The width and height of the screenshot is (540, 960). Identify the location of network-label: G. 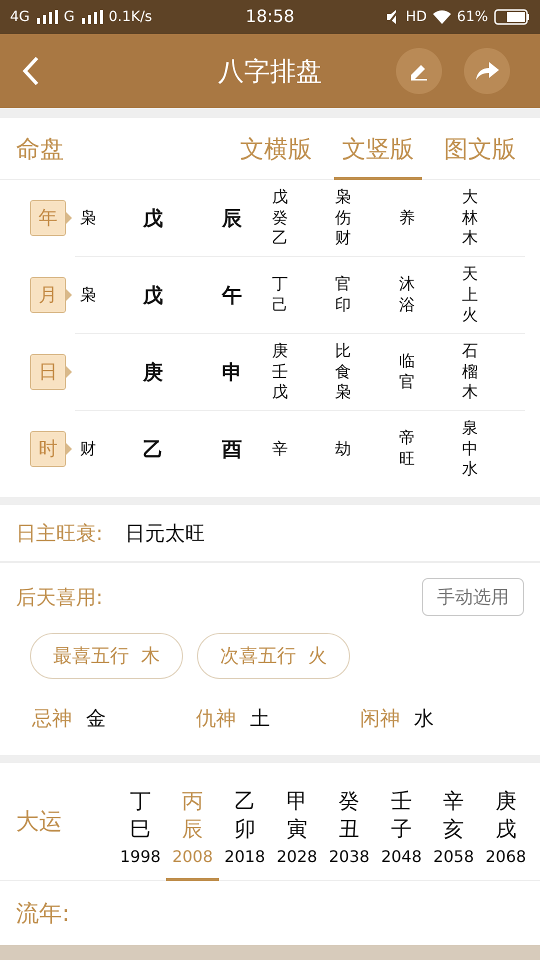
(69, 17).